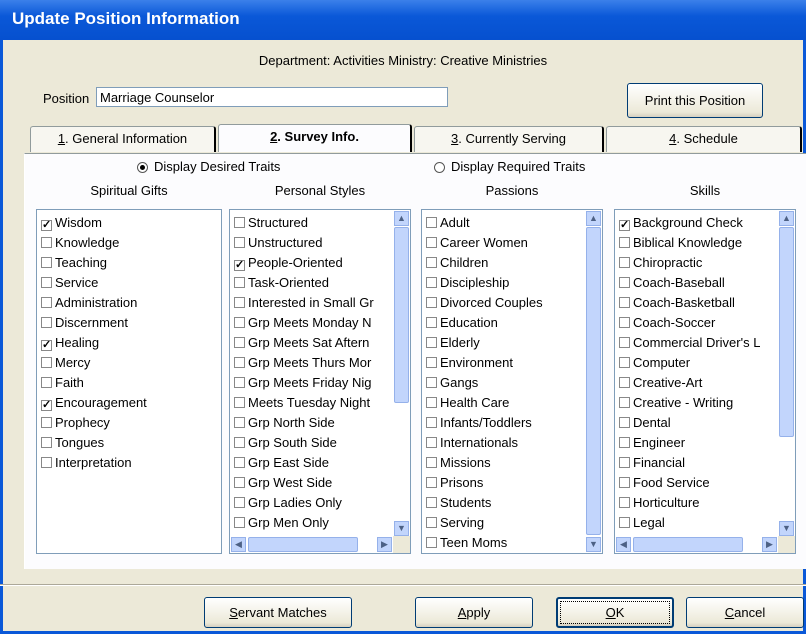  I want to click on personal-styles-vscrollbar: ▲ ▼, so click(401, 373).